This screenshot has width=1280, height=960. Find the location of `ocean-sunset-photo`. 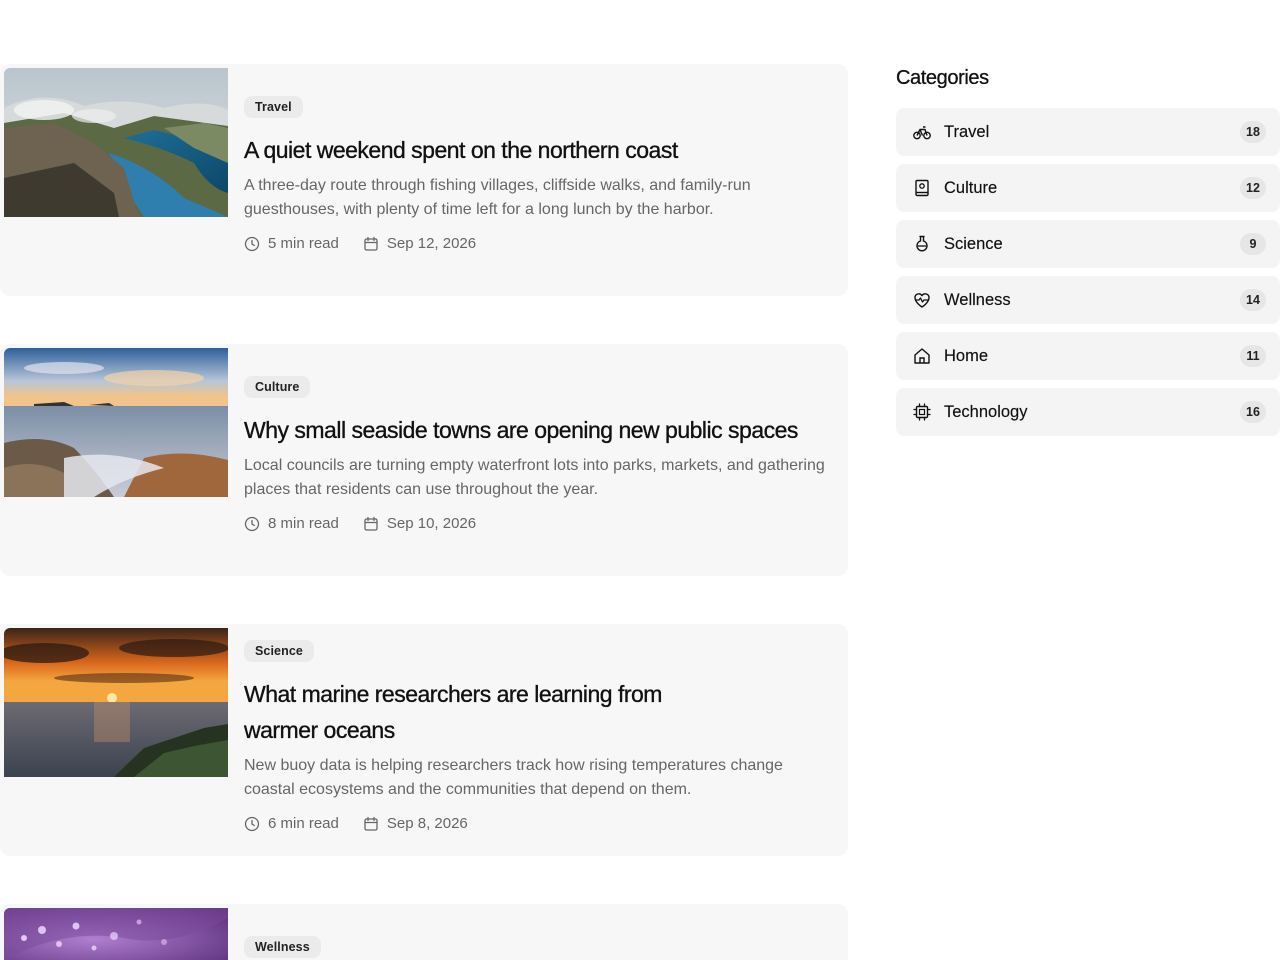

ocean-sunset-photo is located at coordinates (116, 702).